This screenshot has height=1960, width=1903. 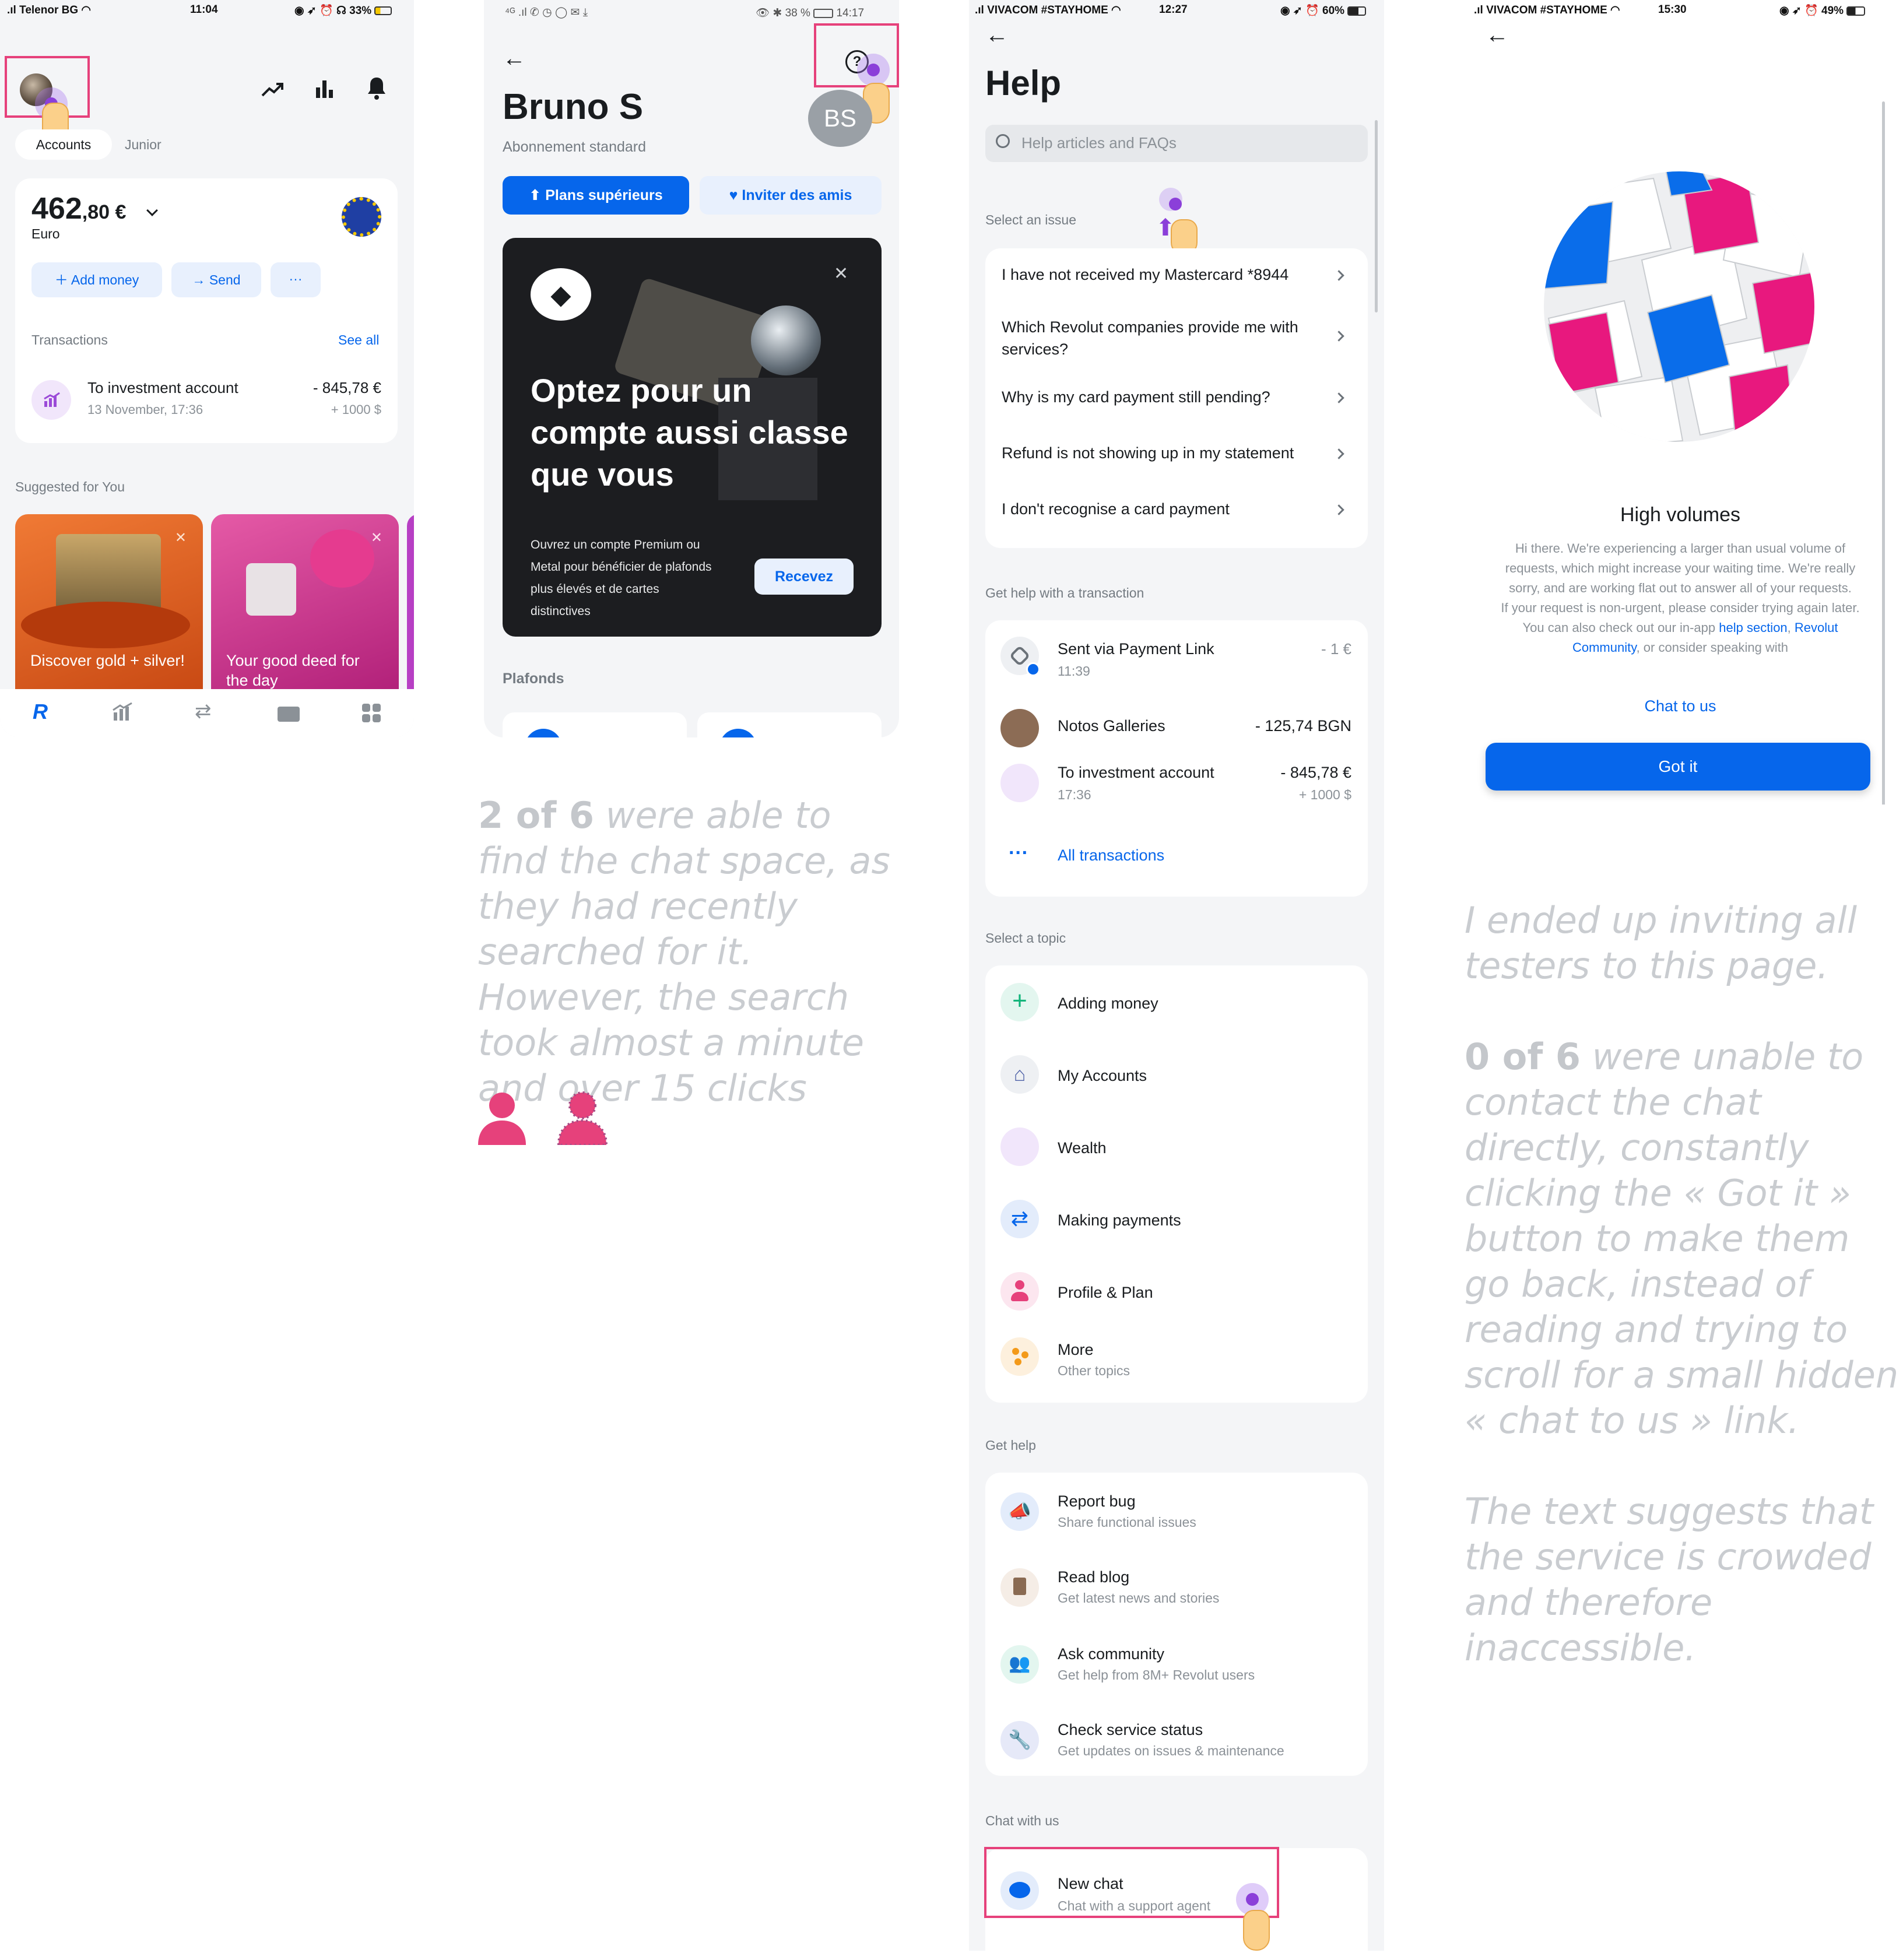 I want to click on status-right: ◉ ➶ ⏰ ☊ 33%, so click(x=343, y=10).